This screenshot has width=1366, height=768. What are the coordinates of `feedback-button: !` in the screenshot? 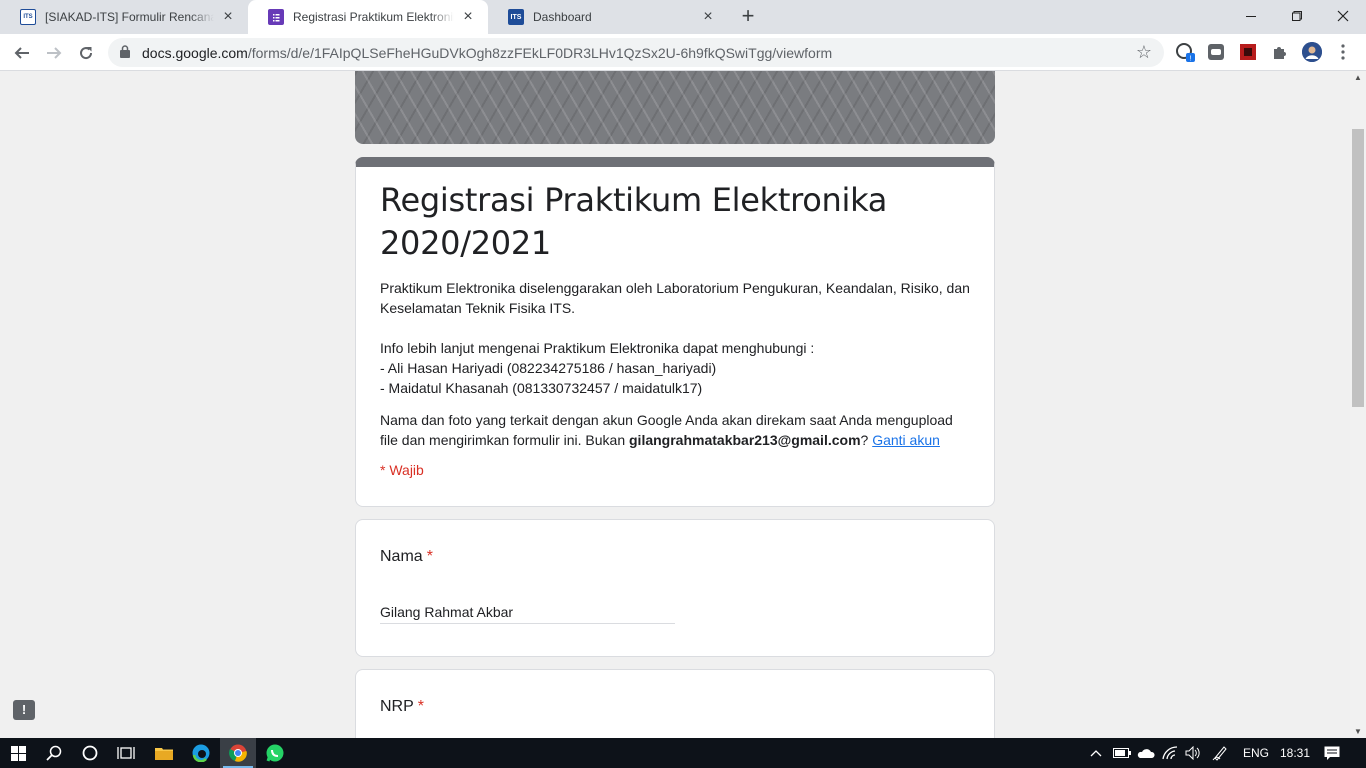 It's located at (24, 710).